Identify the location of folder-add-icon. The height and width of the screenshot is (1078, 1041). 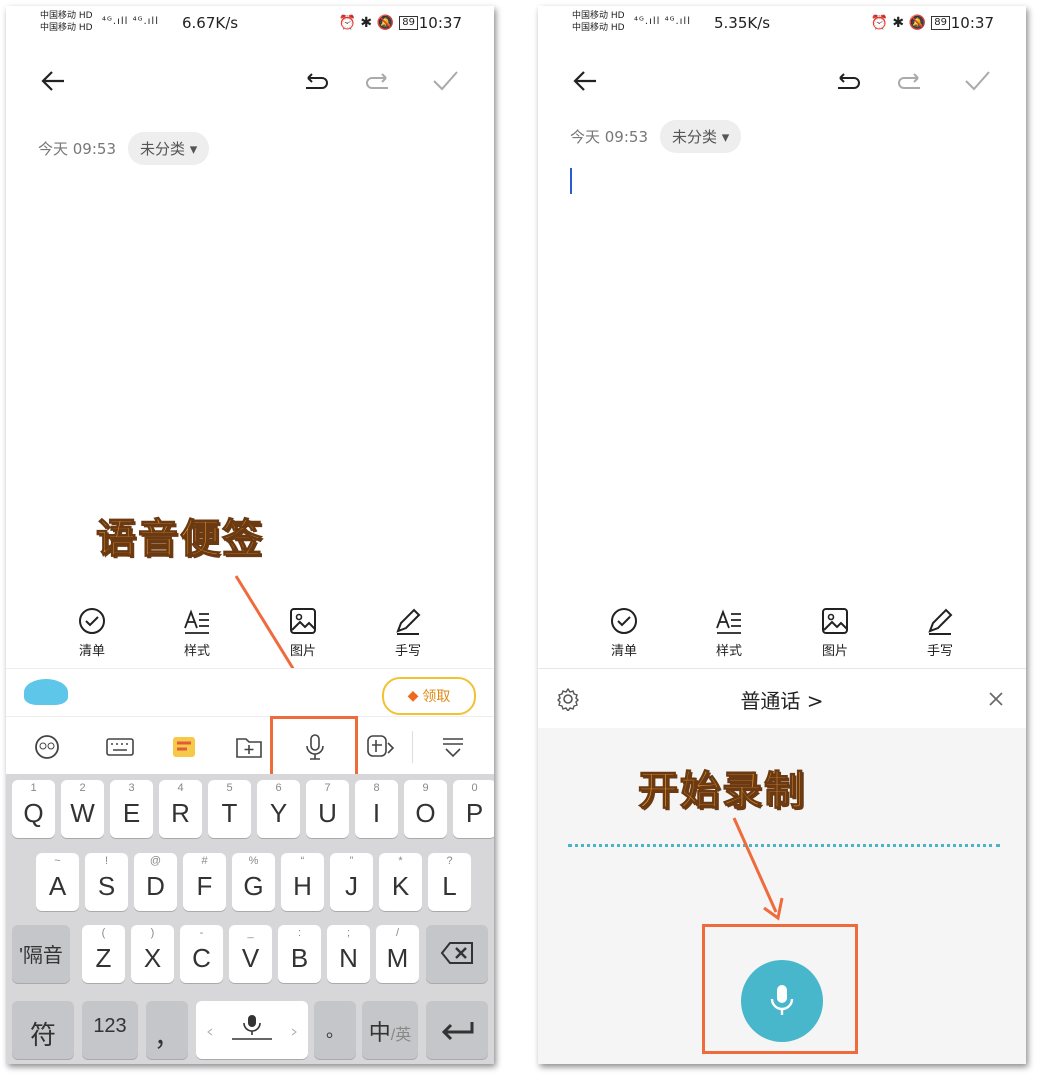
(249, 747).